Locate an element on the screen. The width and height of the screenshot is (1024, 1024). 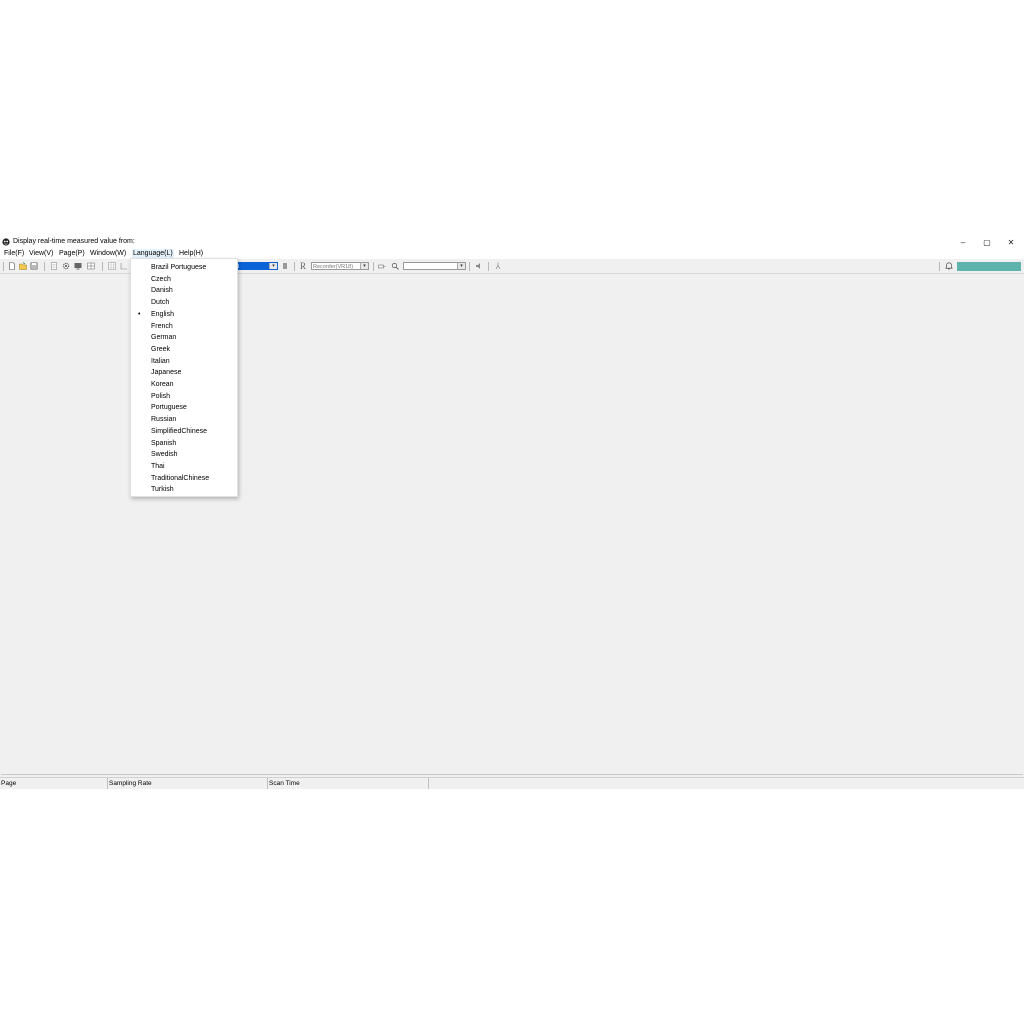
close-icon: ✕ is located at coordinates (1011, 242).